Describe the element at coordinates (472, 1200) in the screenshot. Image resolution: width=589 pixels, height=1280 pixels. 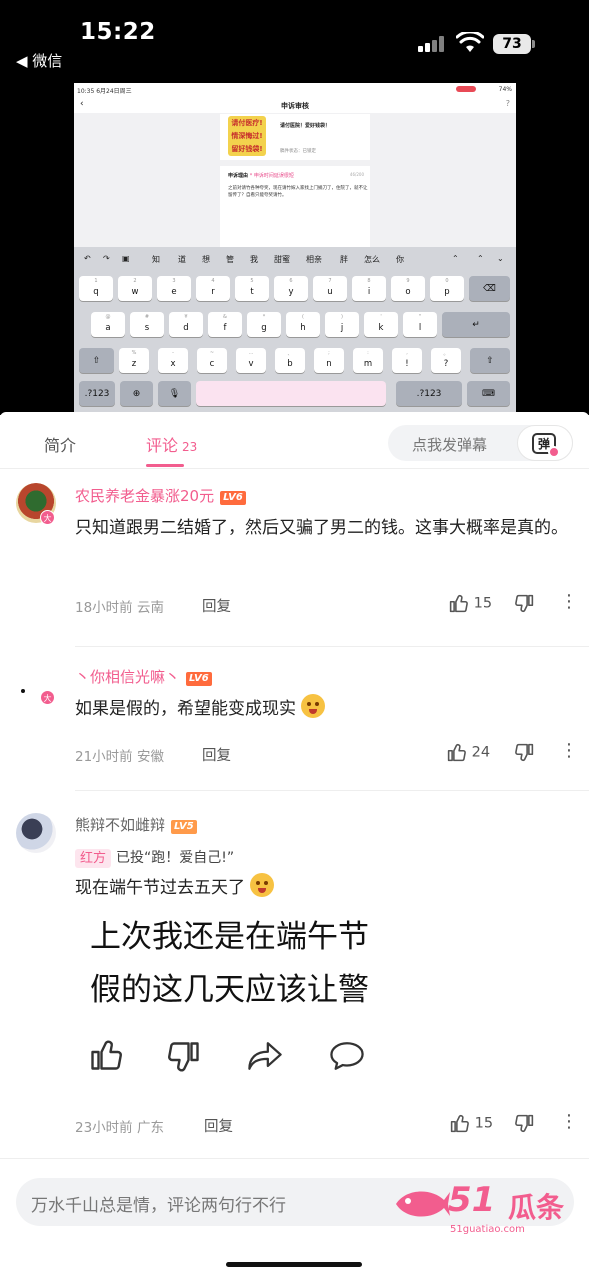
I see `watermark-number: 51` at that location.